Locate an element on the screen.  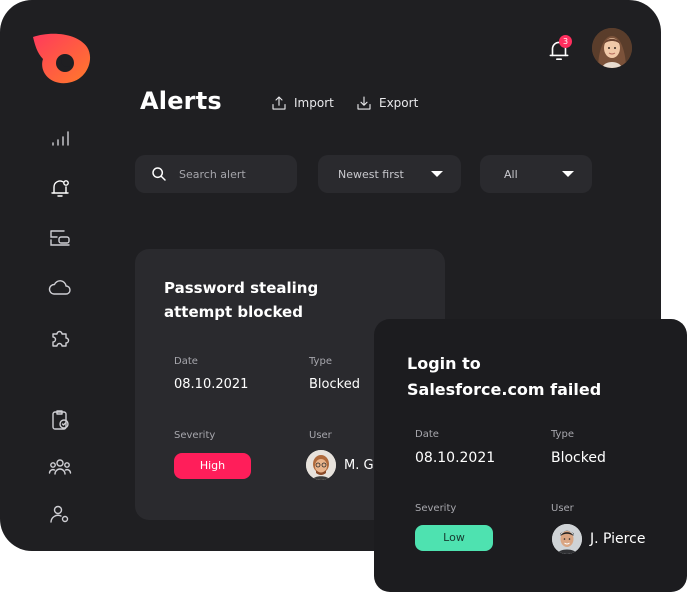
page-title: Alerts is located at coordinates (181, 101).